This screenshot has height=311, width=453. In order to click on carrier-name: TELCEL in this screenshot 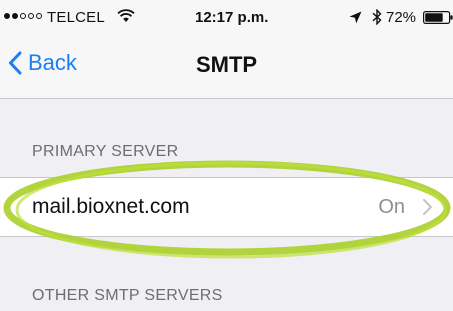, I will do `click(76, 17)`.